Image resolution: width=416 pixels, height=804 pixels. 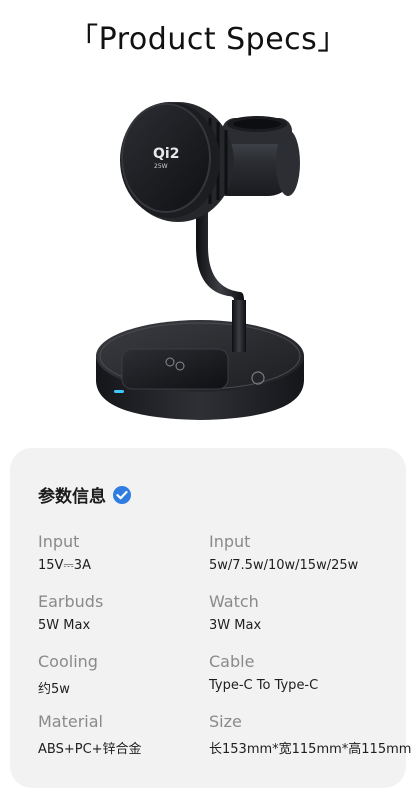 I want to click on spec-value: 5w/7.5w/10w/15w/25w, so click(x=284, y=565).